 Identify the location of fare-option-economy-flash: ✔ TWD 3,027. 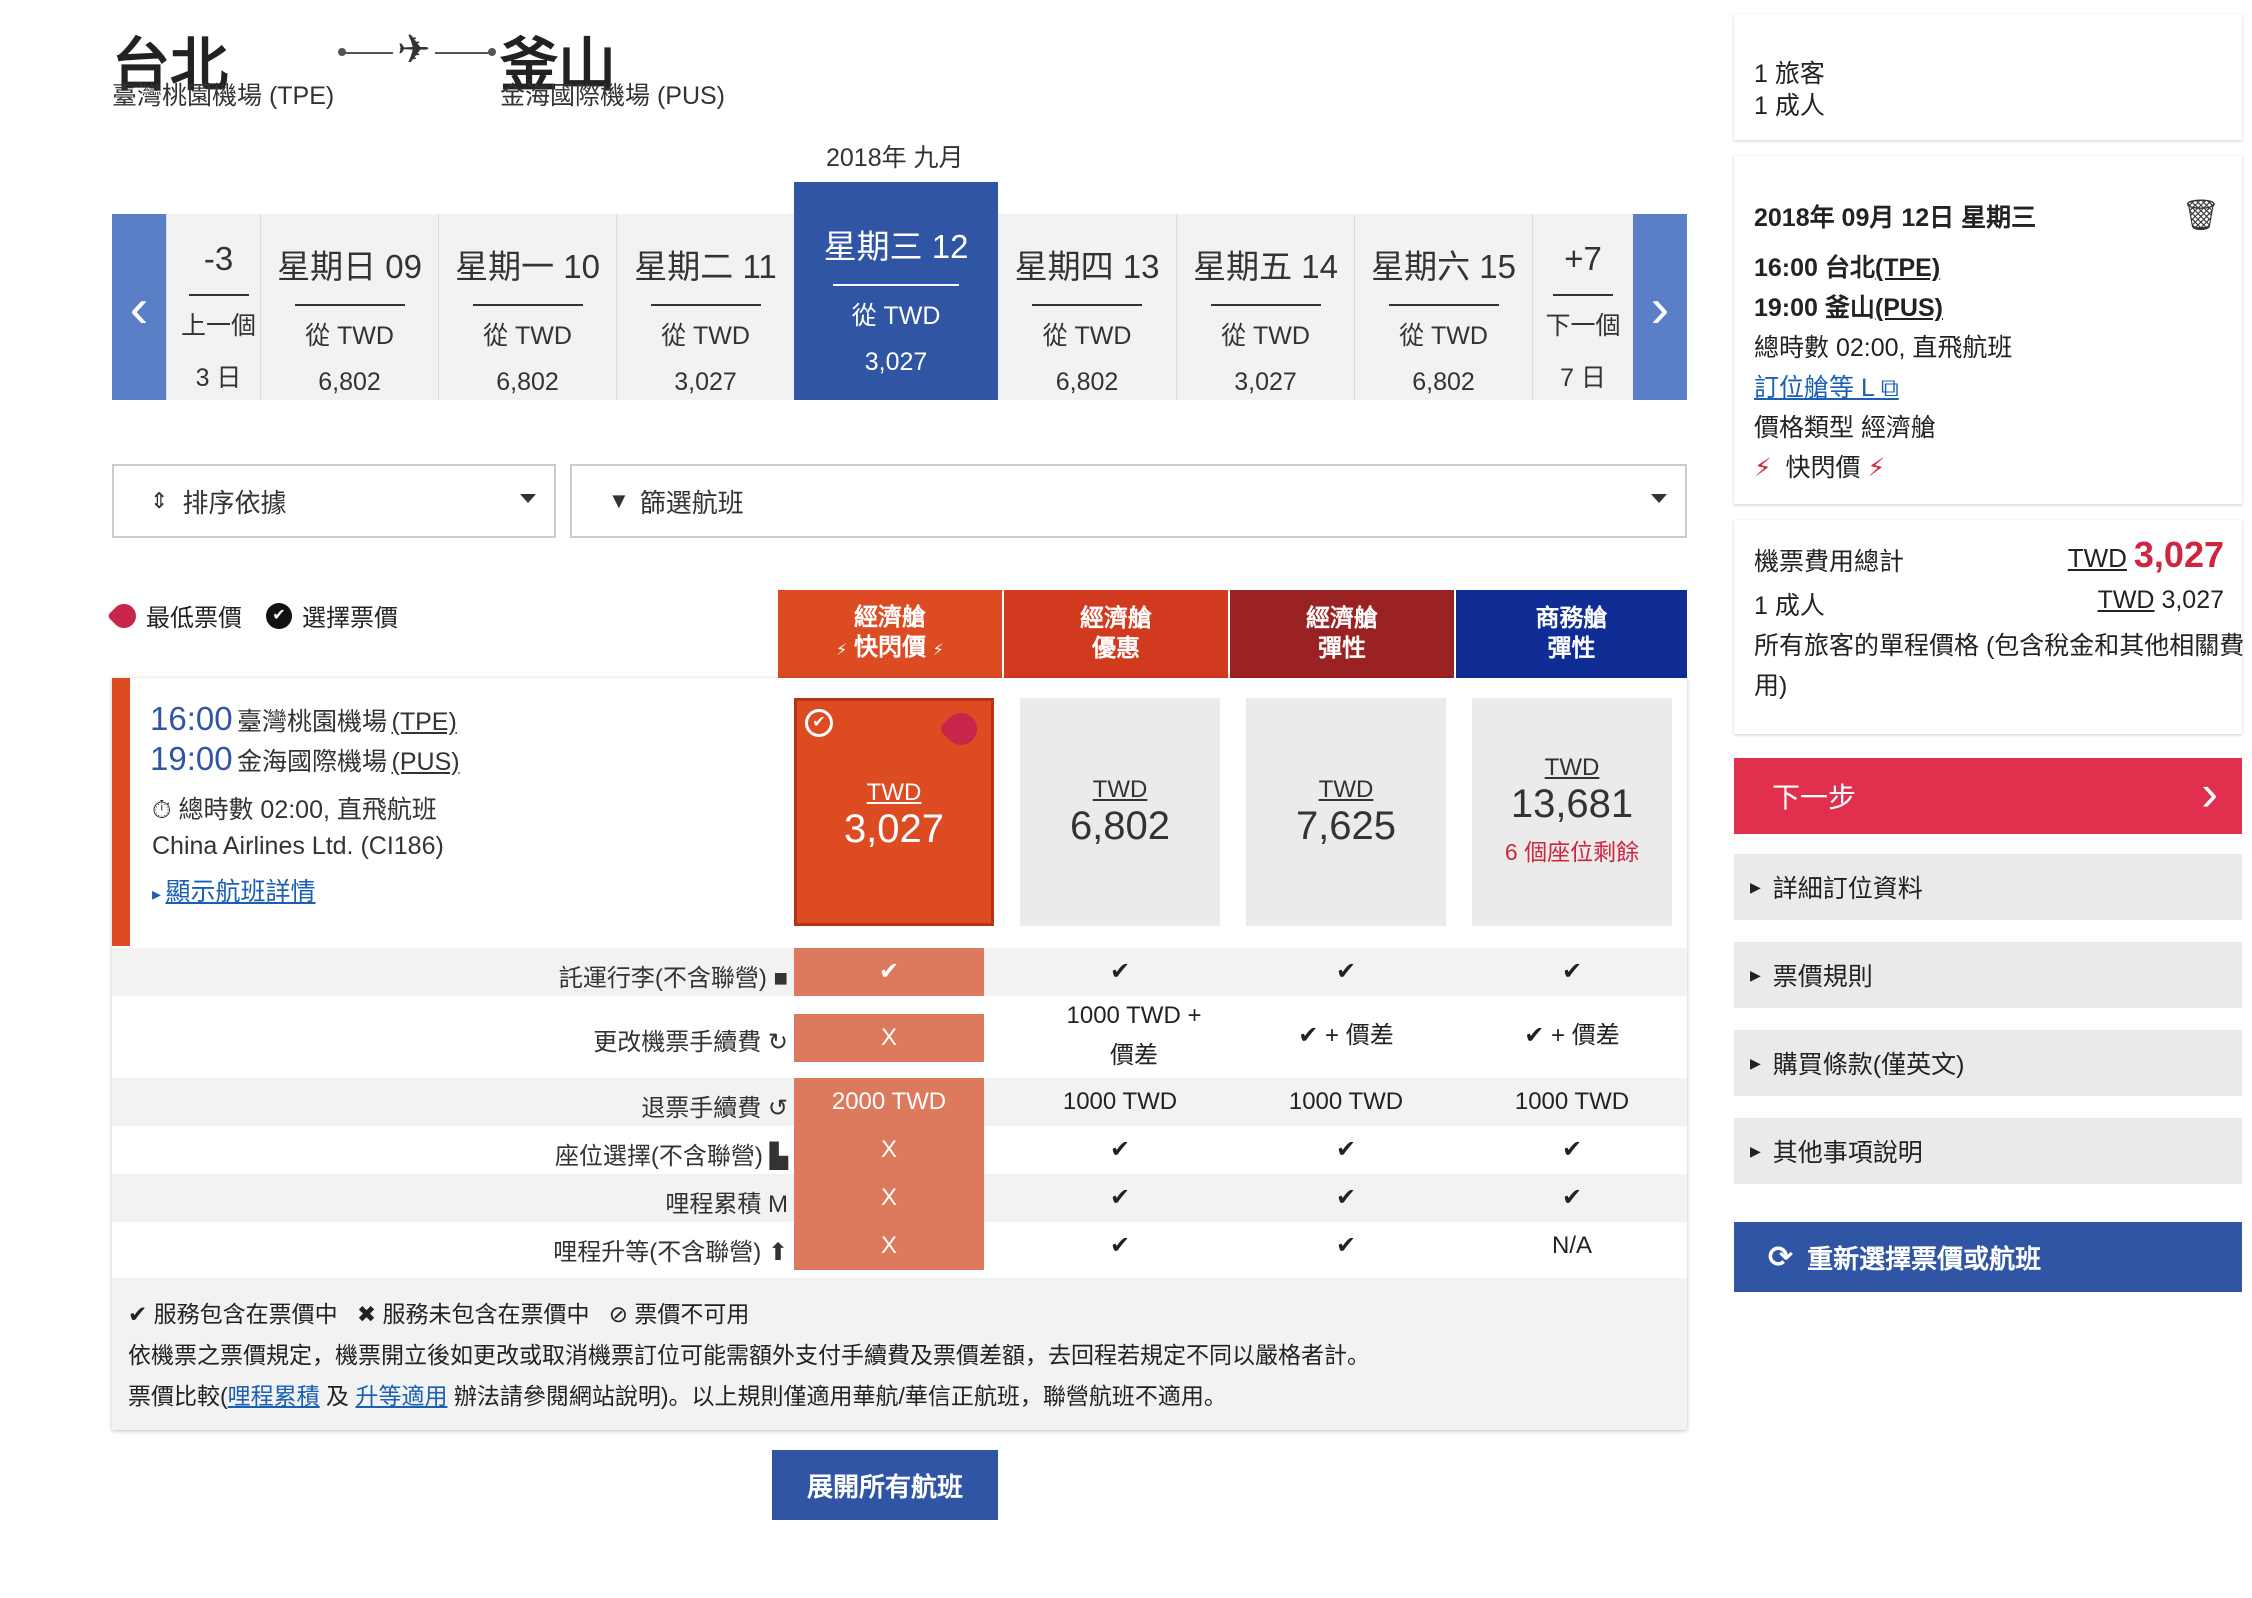
(894, 812).